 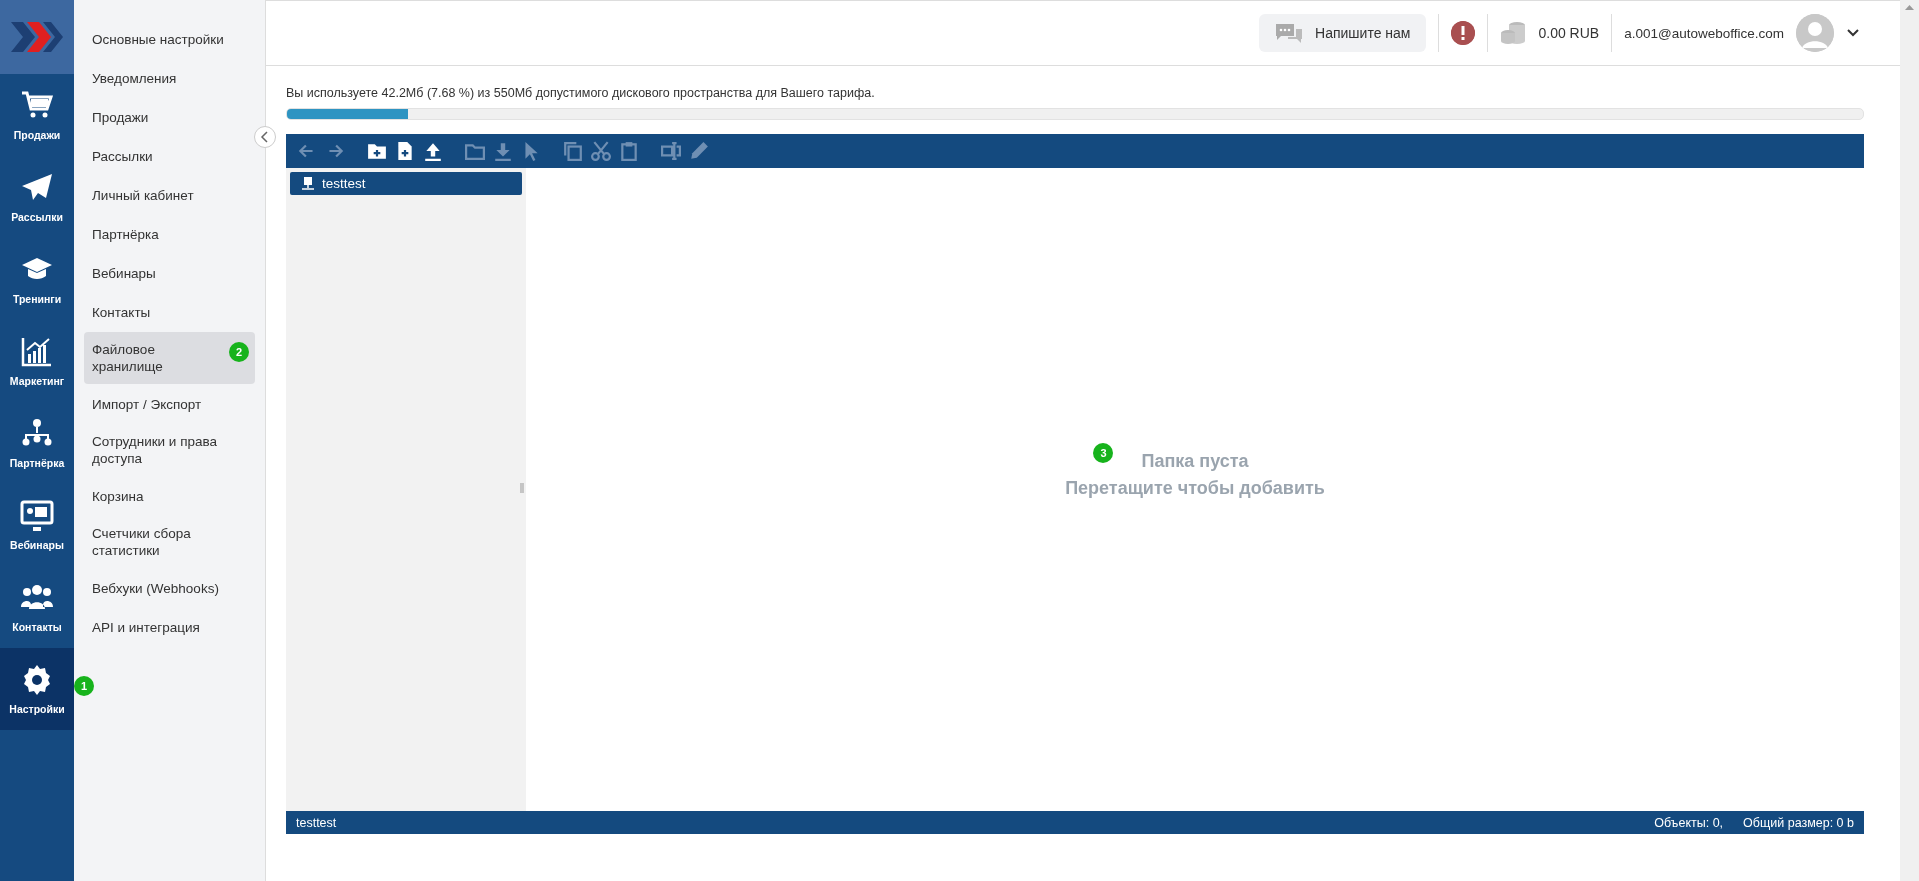 I want to click on screen-icon, so click(x=37, y=516).